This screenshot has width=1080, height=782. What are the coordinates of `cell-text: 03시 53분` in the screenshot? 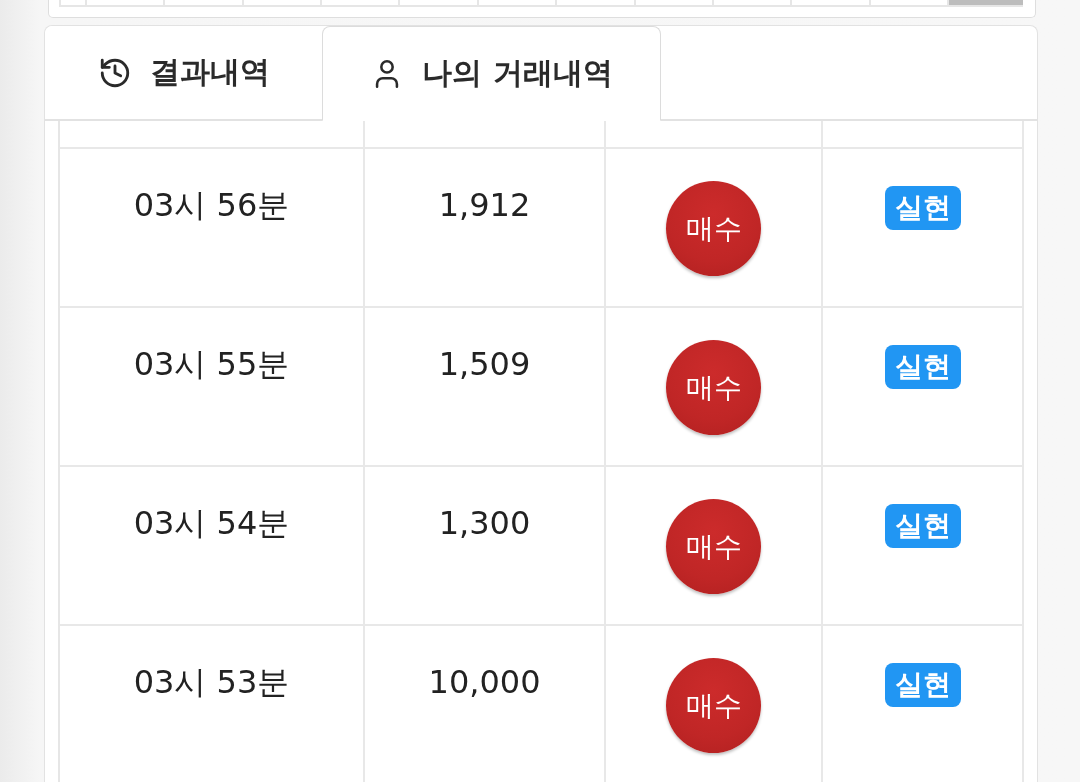 It's located at (211, 682).